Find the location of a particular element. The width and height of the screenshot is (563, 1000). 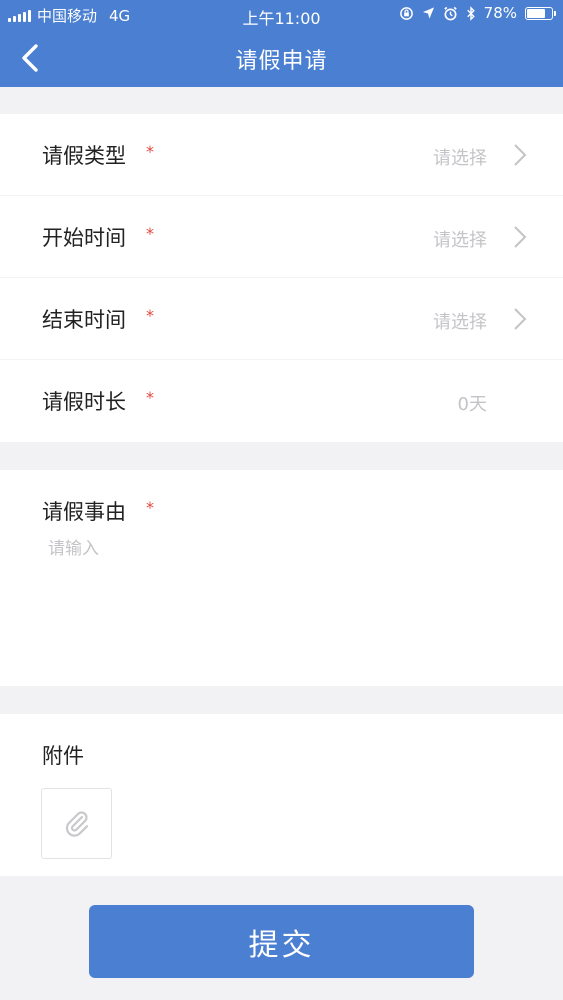

end-time-row: 结束时间 * 请选择 is located at coordinates (281, 319).